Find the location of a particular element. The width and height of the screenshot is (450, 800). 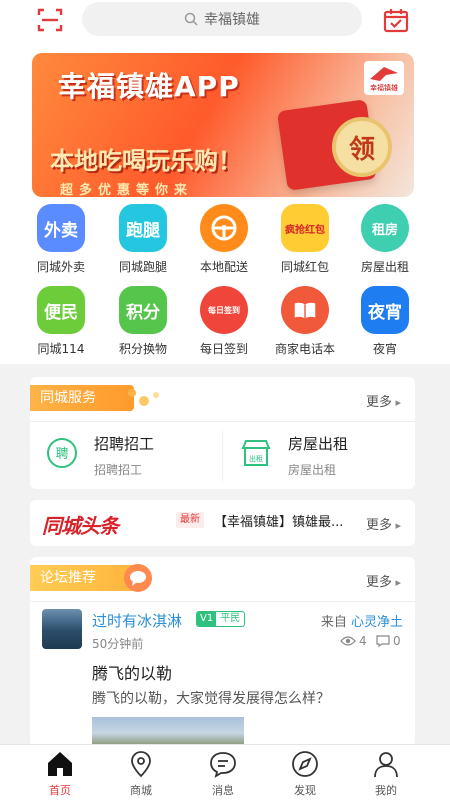

service-subtitle: 招聘招工 is located at coordinates (118, 470).